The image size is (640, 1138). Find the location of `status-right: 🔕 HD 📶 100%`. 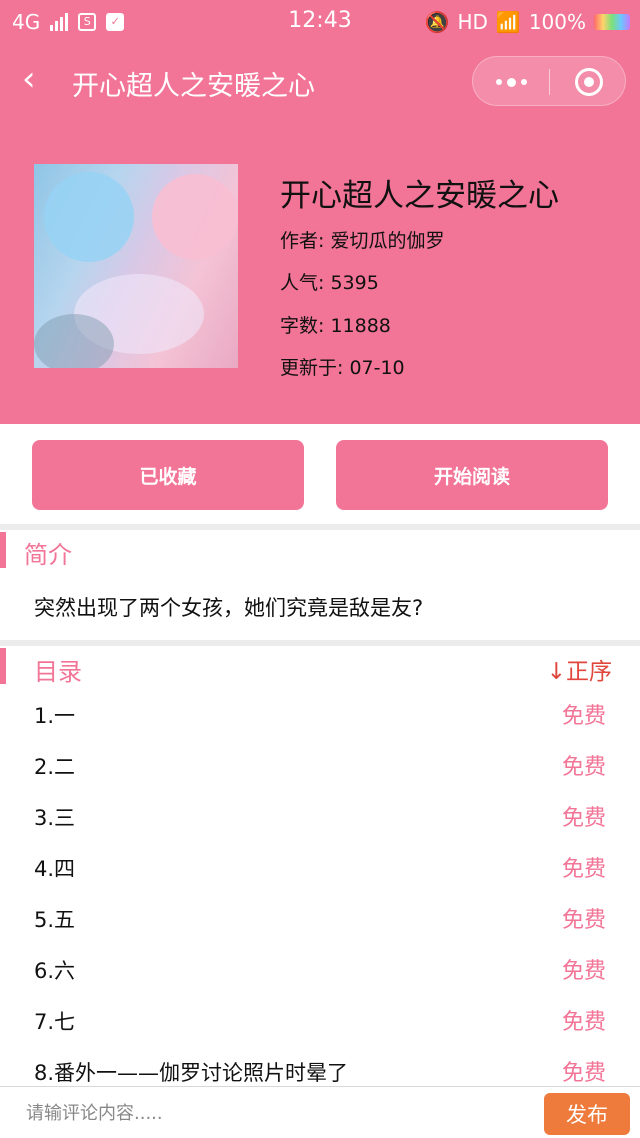

status-right: 🔕 HD 📶 100% is located at coordinates (527, 22).